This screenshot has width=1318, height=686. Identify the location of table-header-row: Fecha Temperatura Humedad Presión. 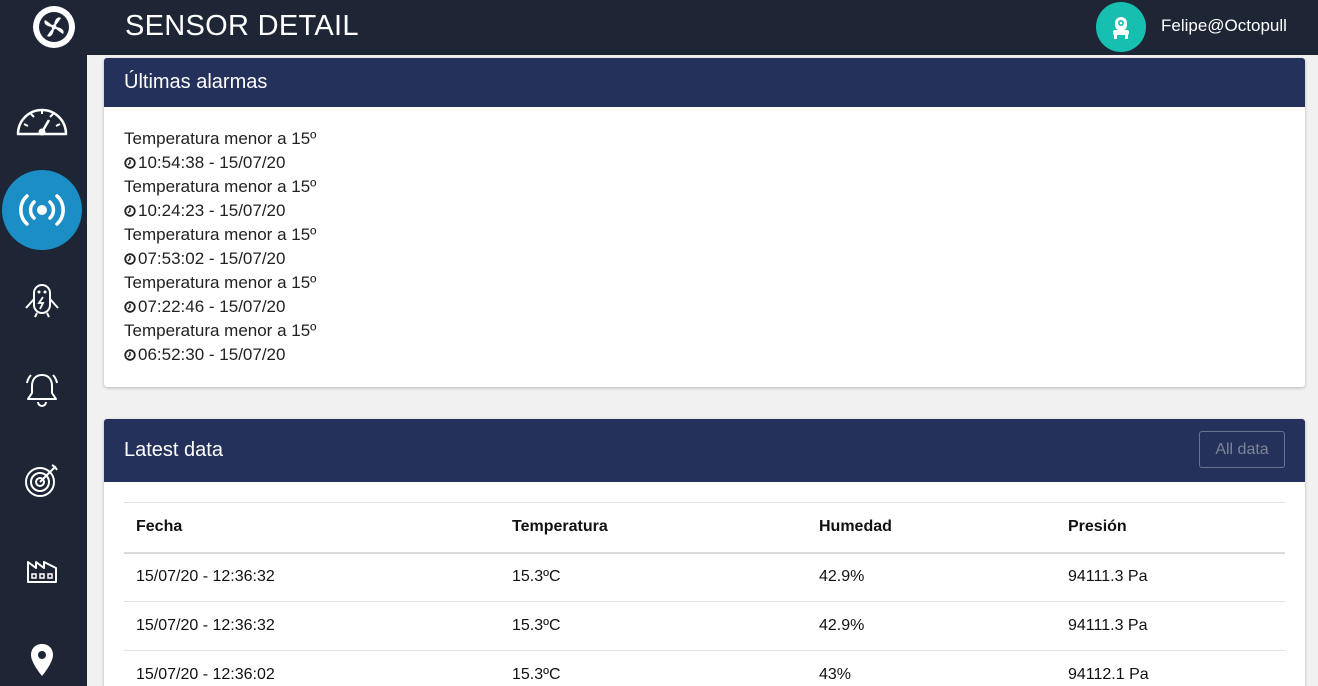
(704, 528).